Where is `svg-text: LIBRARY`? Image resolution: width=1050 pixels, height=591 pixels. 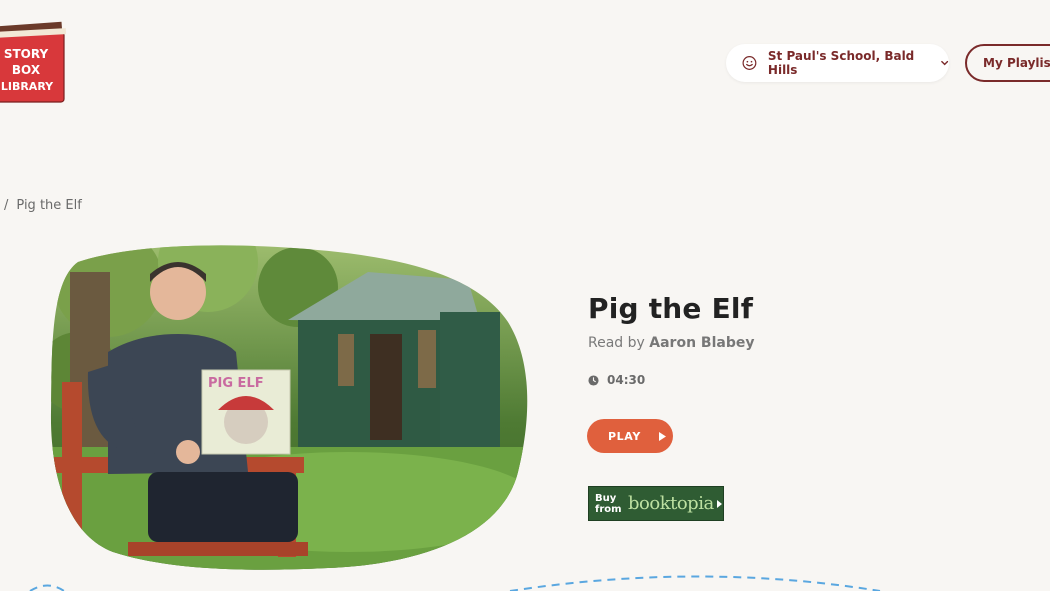 svg-text: LIBRARY is located at coordinates (27, 86).